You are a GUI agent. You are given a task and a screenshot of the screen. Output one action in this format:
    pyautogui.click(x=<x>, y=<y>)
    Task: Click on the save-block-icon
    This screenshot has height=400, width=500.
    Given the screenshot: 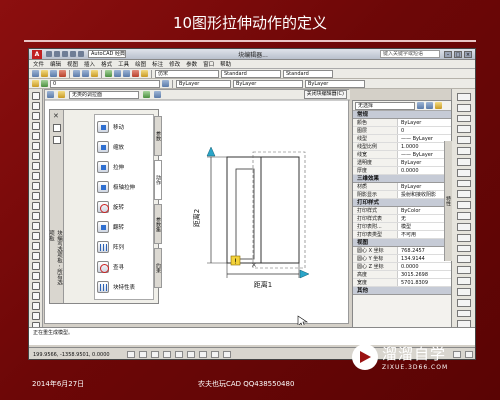 What is the action you would take?
    pyautogui.click(x=61, y=94)
    